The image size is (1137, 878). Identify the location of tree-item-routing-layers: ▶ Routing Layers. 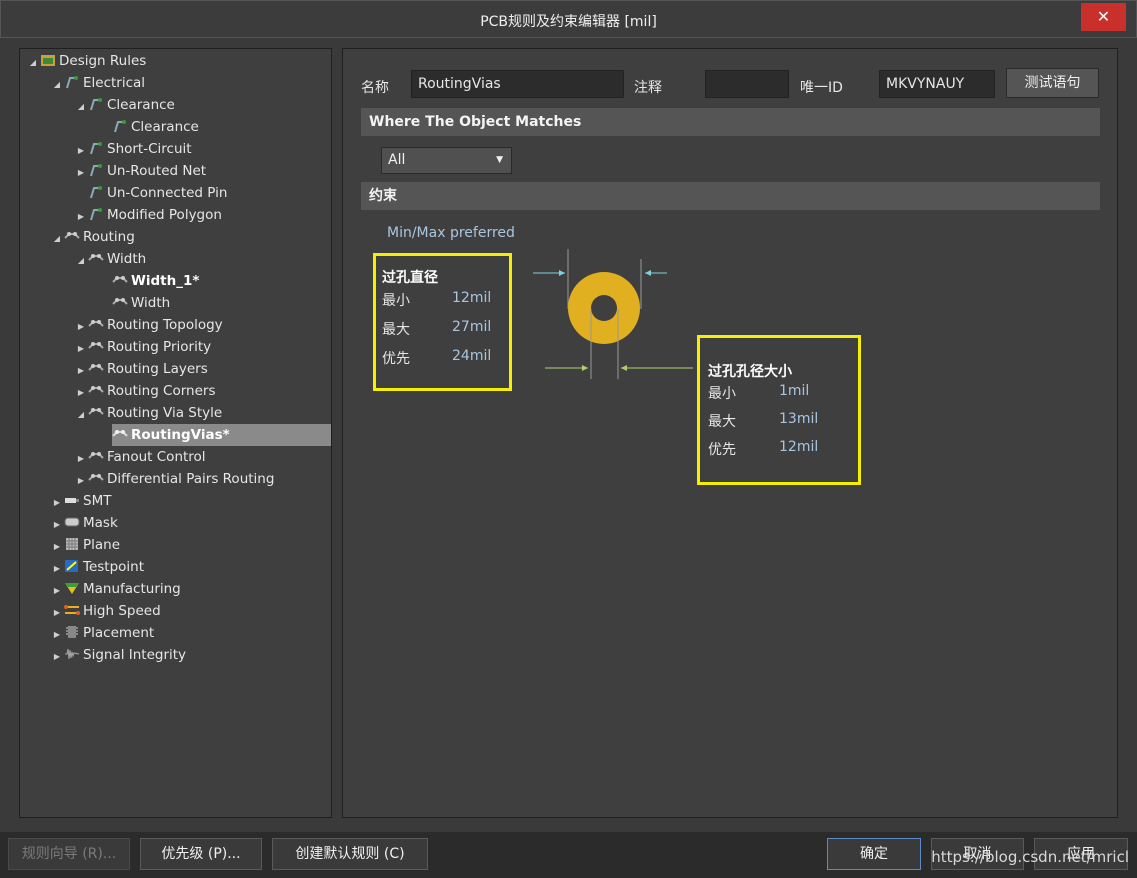
(141, 369).